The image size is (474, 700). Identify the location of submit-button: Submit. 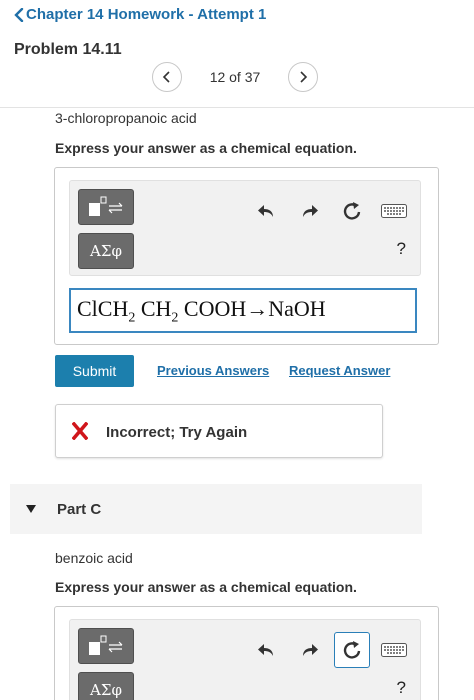
(94, 371).